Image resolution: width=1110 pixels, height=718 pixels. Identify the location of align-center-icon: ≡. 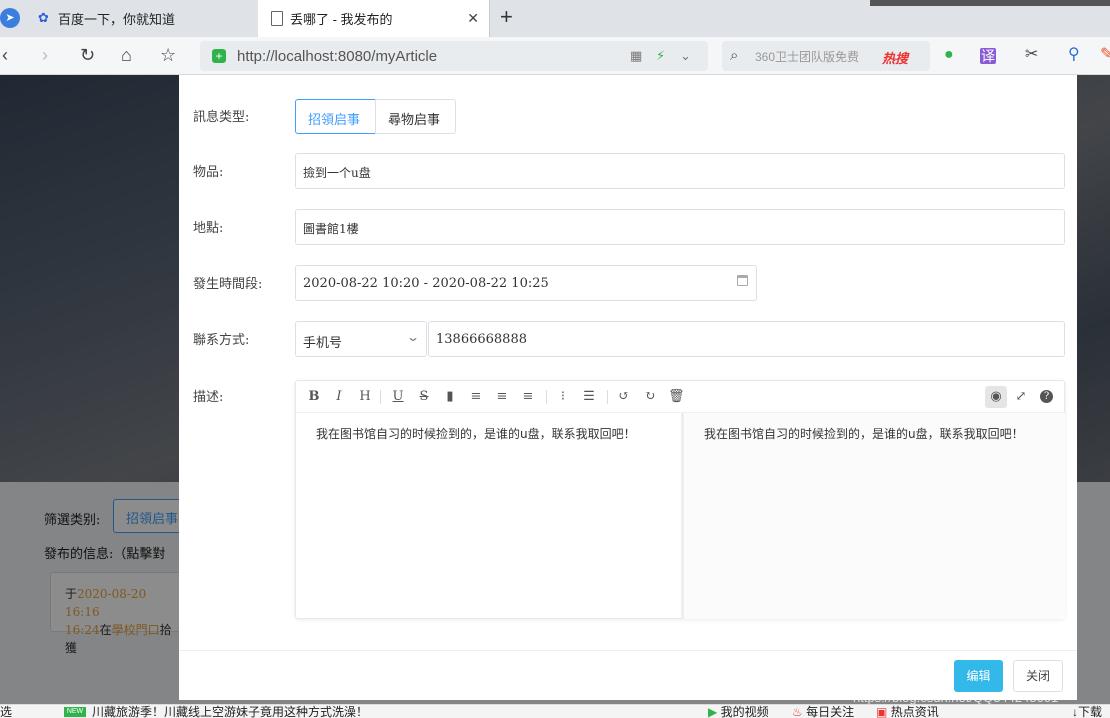
(502, 397).